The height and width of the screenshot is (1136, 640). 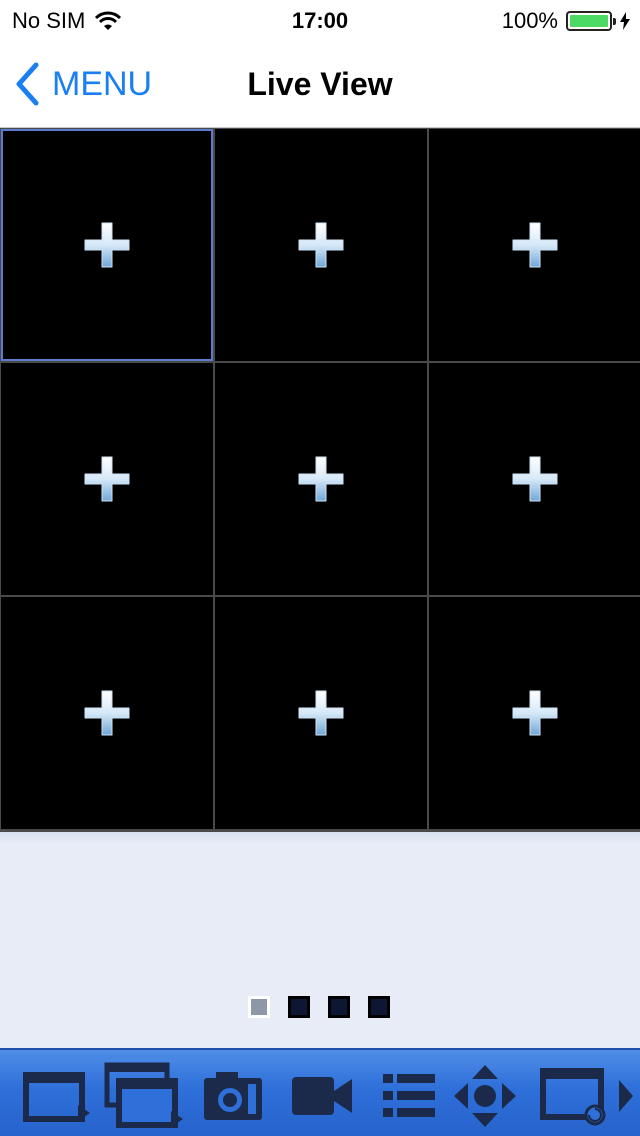 I want to click on camera-snapshot-icon, so click(x=233, y=1096).